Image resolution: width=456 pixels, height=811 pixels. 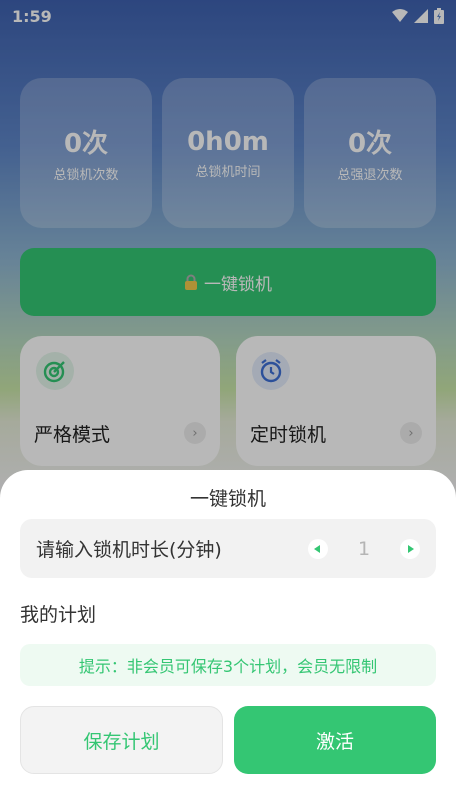 What do you see at coordinates (227, 499) in the screenshot?
I see `sheet-title: 一键锁机` at bounding box center [227, 499].